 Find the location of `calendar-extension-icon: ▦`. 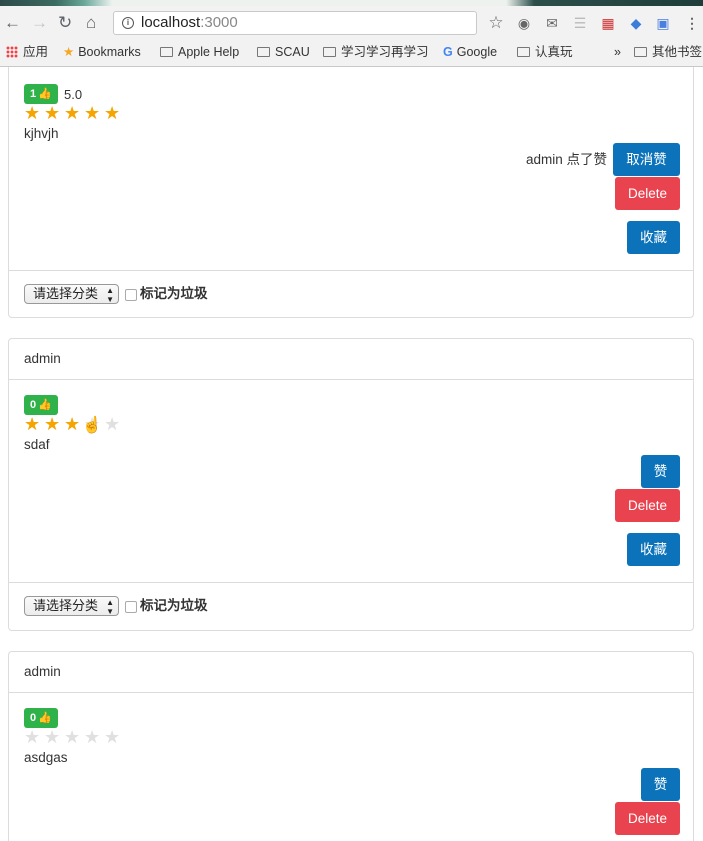

calendar-extension-icon: ▦ is located at coordinates (608, 23).